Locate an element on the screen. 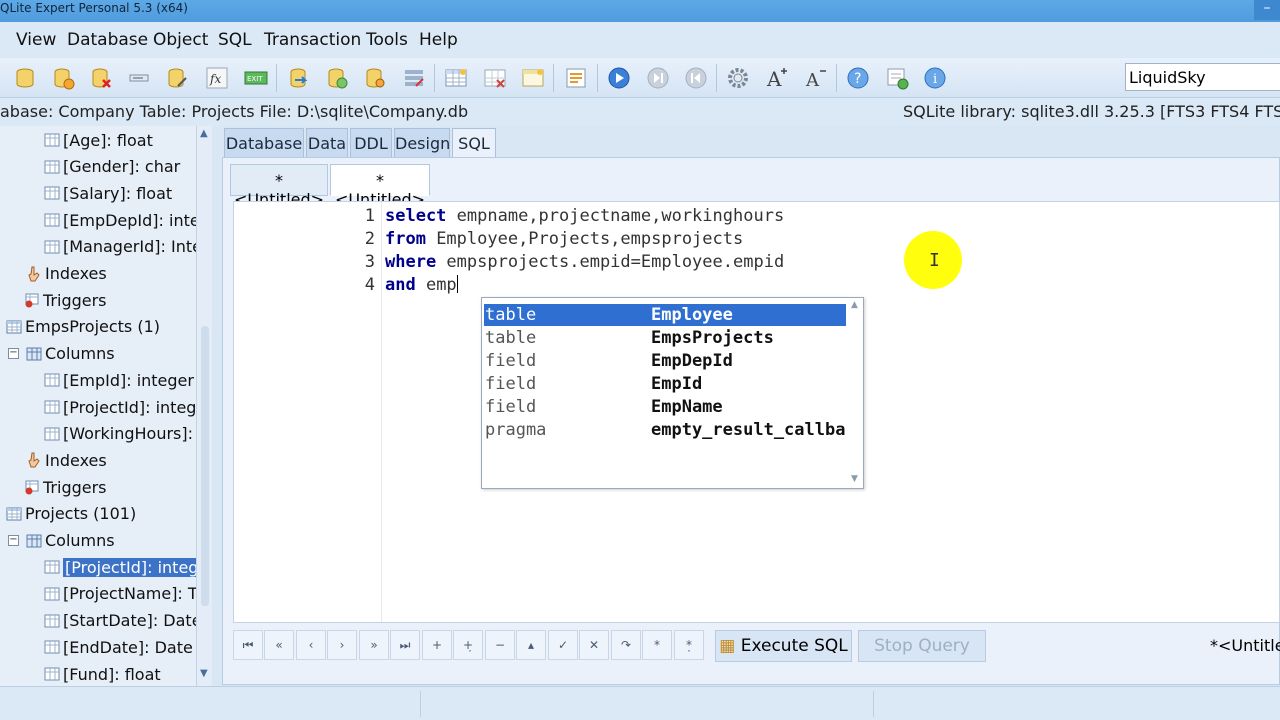  autocomplete-item: table EmpsProjects is located at coordinates (665, 338).